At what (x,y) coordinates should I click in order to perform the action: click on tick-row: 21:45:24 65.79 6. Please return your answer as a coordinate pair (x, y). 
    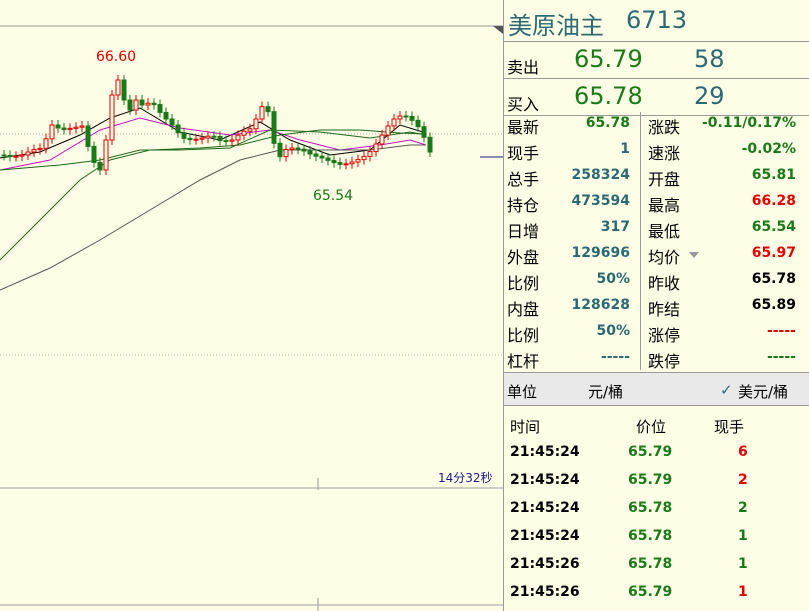
    Looking at the image, I should click on (656, 452).